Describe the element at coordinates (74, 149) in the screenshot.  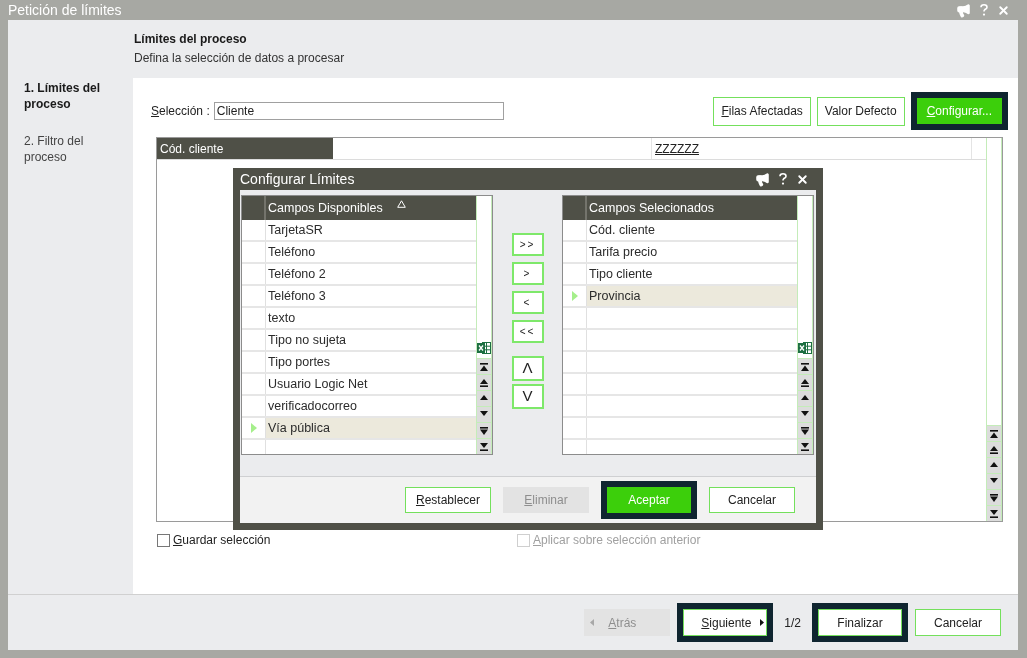
I see `wizard-step: 2. Filtro del proceso` at that location.